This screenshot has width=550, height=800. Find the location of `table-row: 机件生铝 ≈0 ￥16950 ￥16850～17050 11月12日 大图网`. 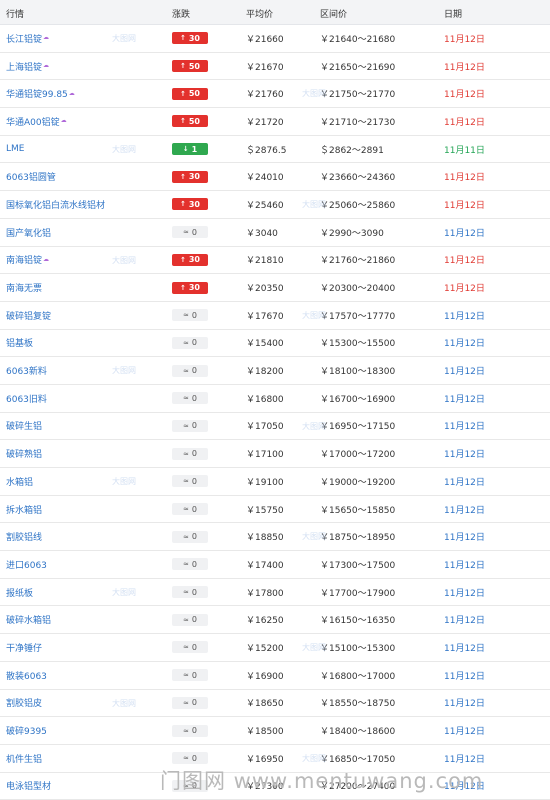

table-row: 机件生铝 ≈0 ￥16950 ￥16850～17050 11月12日 大图网 is located at coordinates (275, 759).